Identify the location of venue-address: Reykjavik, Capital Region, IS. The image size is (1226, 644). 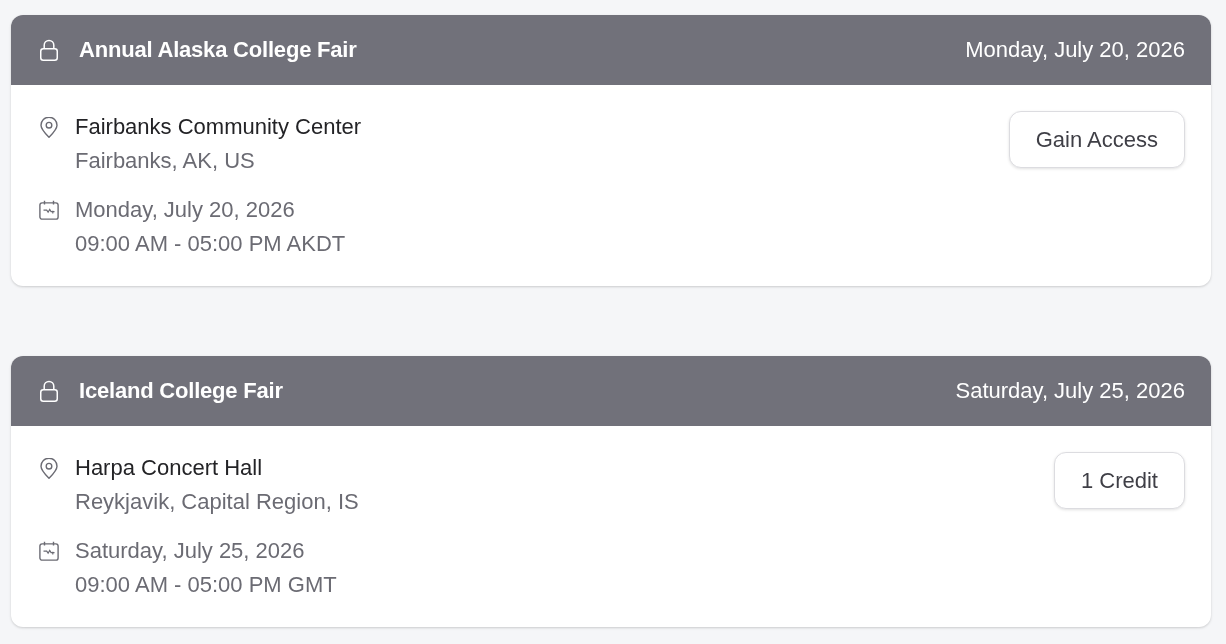
(217, 502).